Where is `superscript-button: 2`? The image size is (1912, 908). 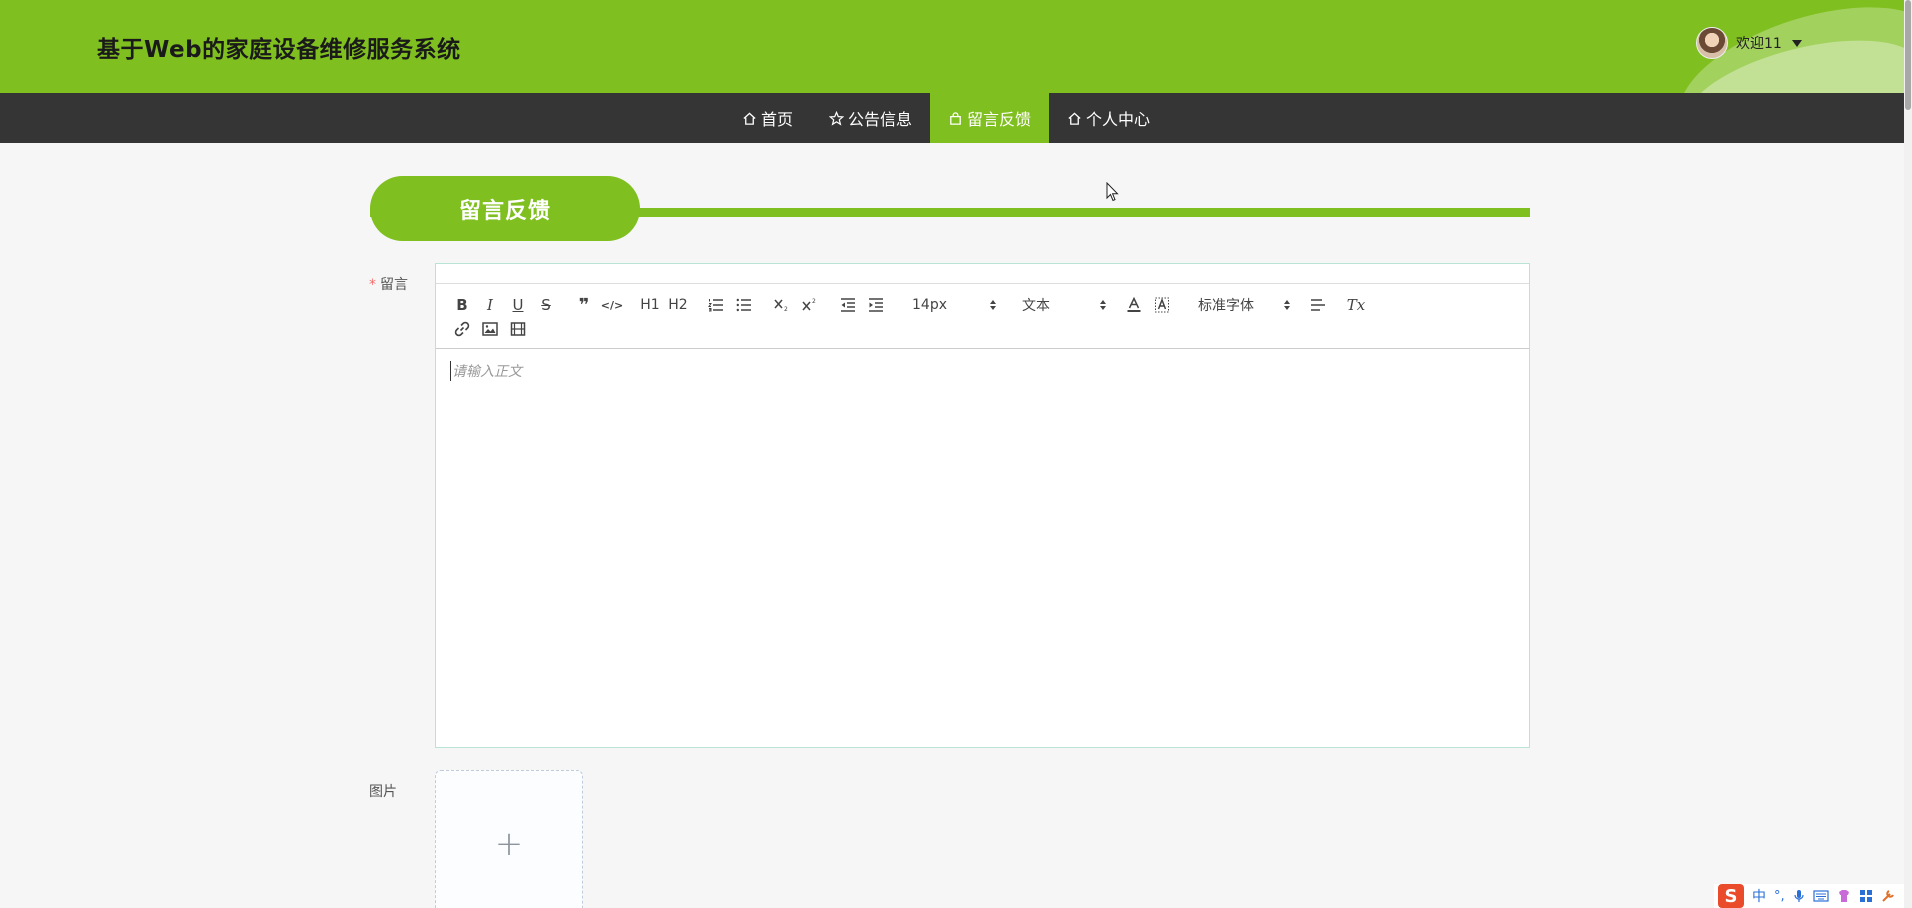
superscript-button: 2 is located at coordinates (810, 305).